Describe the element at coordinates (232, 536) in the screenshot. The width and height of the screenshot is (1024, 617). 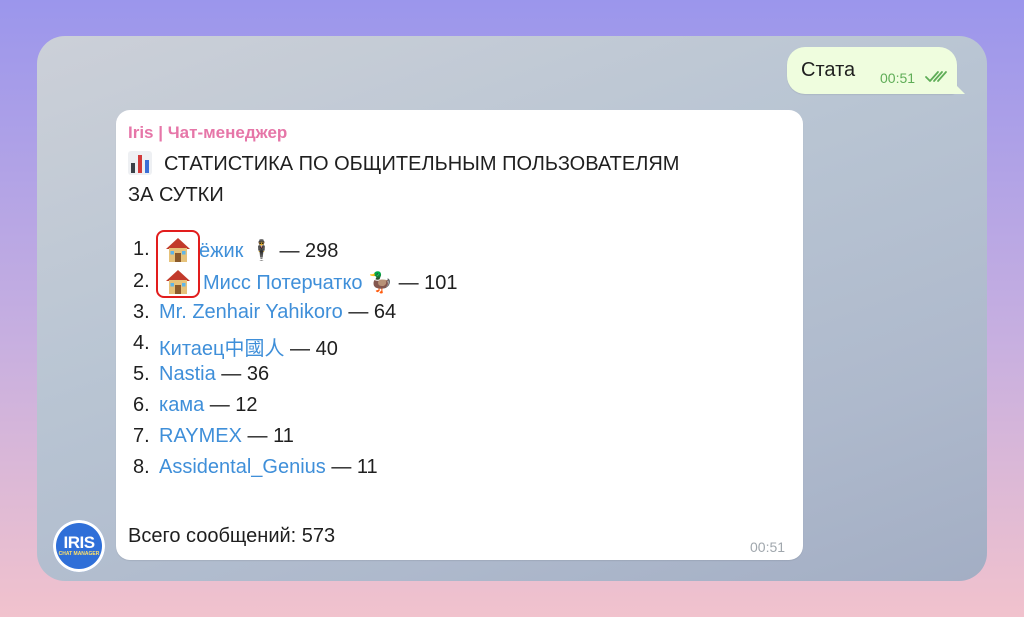
I see `total-messages: Всего сообщений: 573` at that location.